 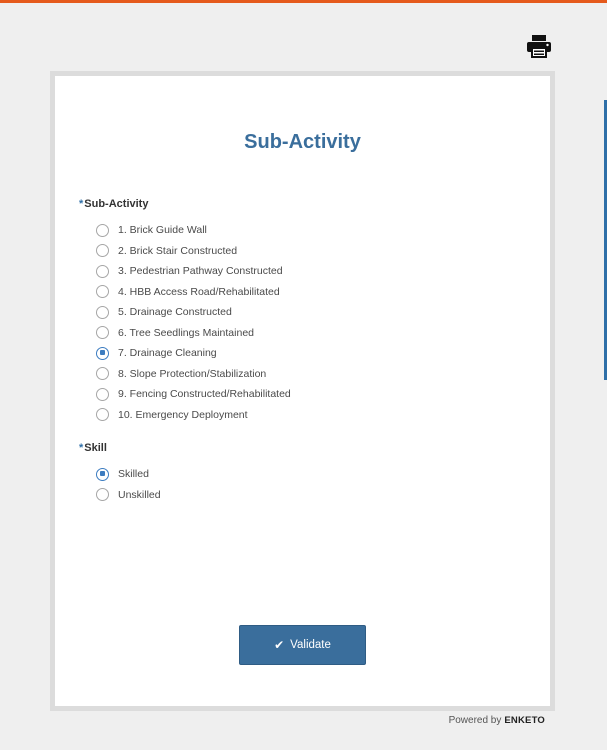 I want to click on radio-option-label: 4. HBB Access Road/Rehabilitated, so click(x=199, y=291).